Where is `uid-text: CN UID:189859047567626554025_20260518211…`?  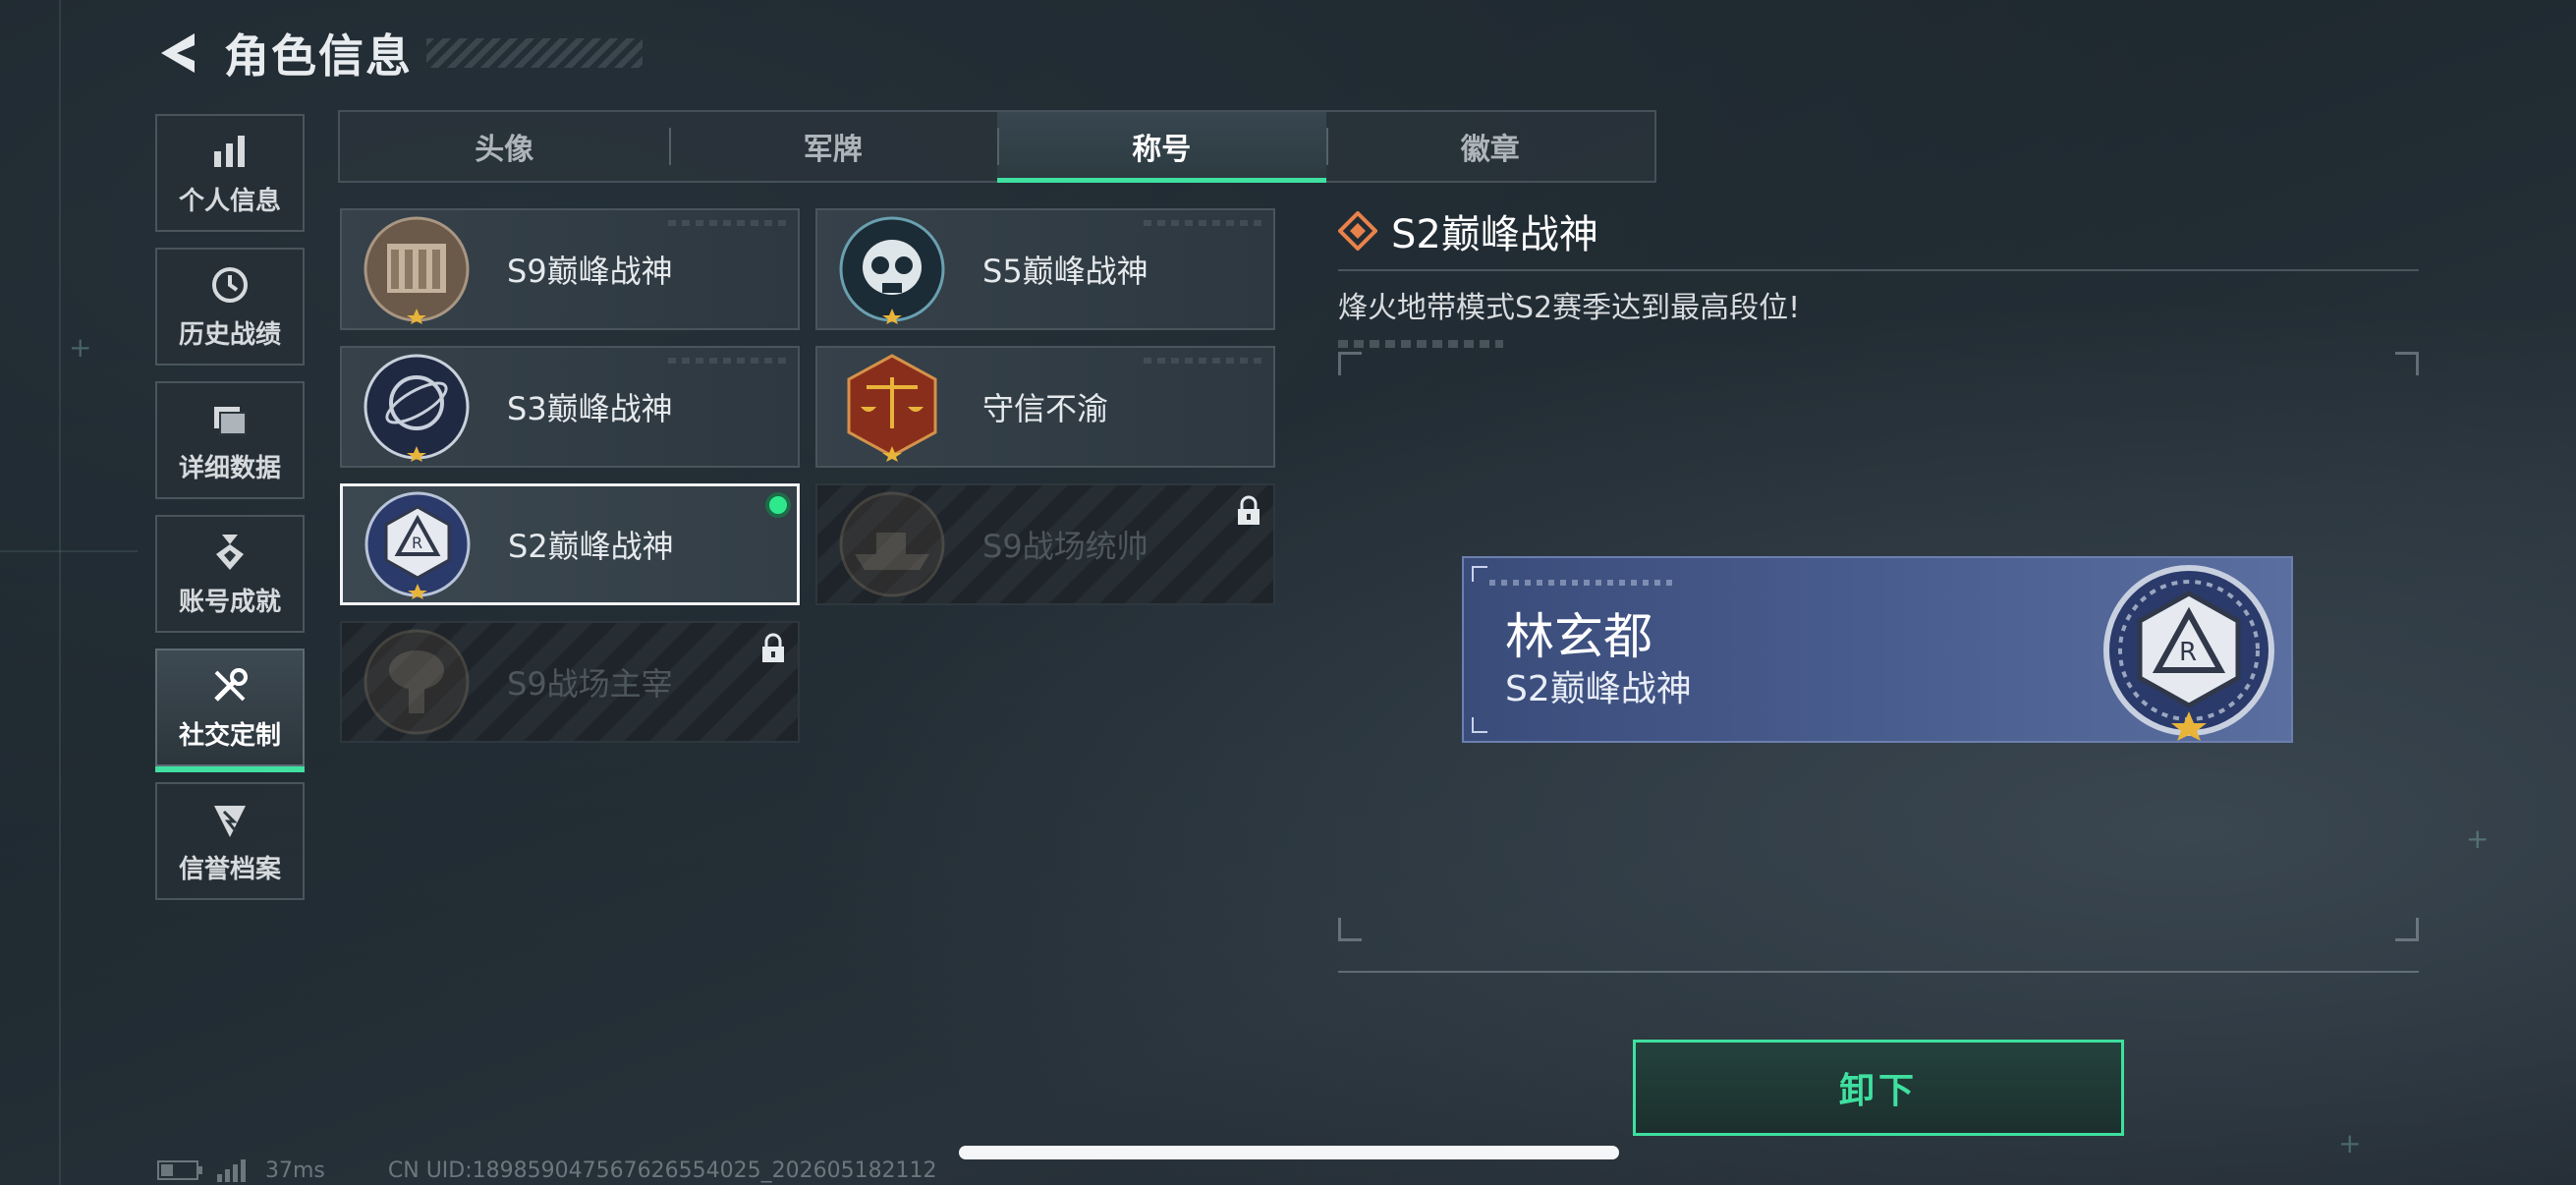
uid-text: CN UID:189859047567626554025_20260518211… is located at coordinates (662, 1170).